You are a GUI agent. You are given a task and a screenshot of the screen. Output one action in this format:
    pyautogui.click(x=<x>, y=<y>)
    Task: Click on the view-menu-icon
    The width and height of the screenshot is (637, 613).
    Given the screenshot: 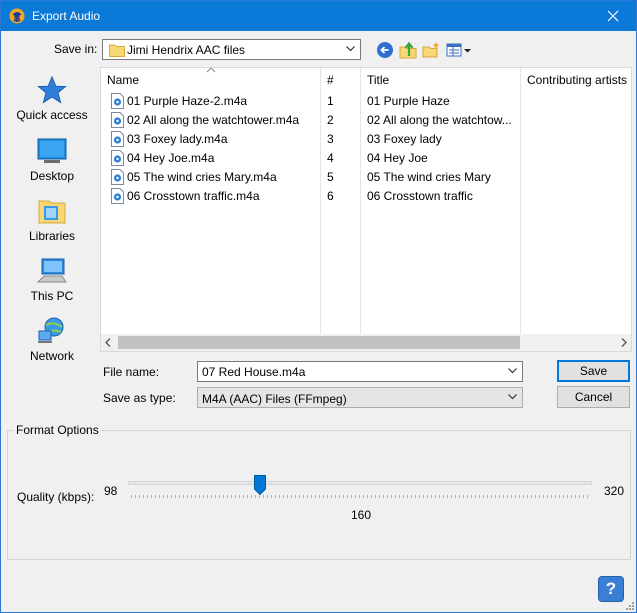 What is the action you would take?
    pyautogui.click(x=459, y=50)
    